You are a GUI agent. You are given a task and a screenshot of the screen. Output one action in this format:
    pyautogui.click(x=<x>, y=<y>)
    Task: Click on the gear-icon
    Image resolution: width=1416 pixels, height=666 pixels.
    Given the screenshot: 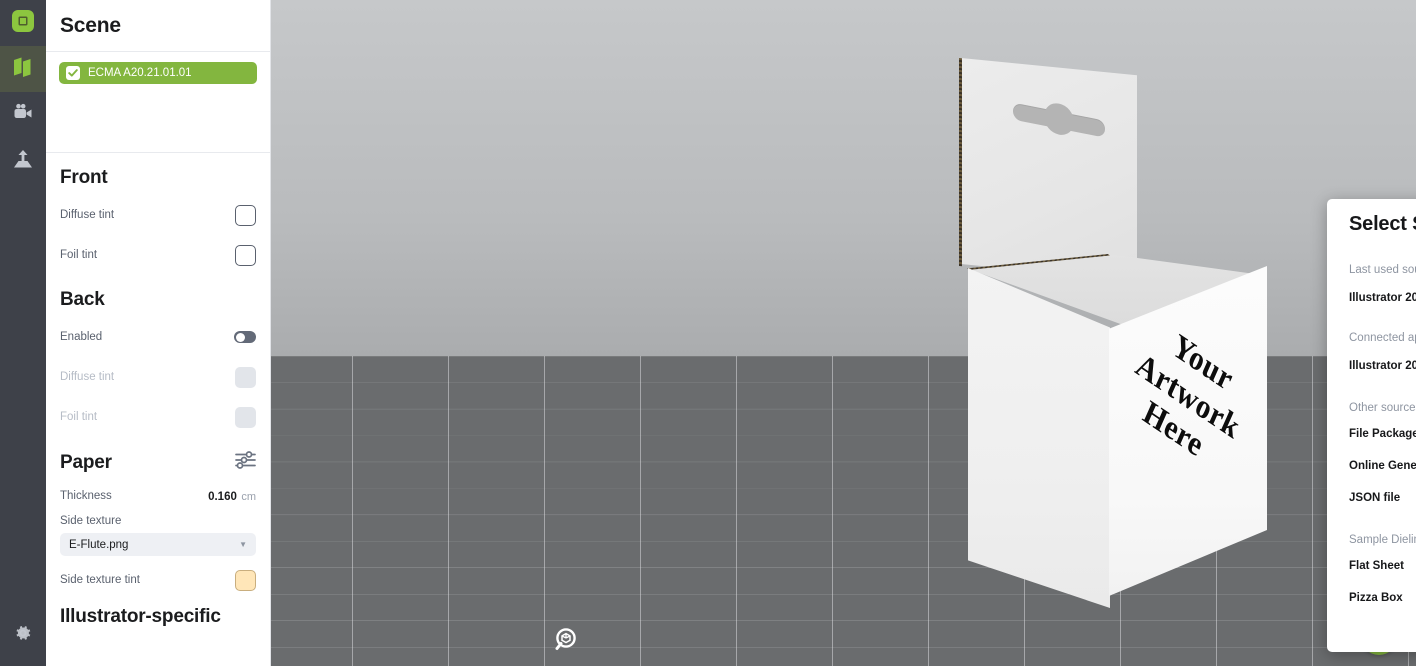 What is the action you would take?
    pyautogui.click(x=23, y=635)
    